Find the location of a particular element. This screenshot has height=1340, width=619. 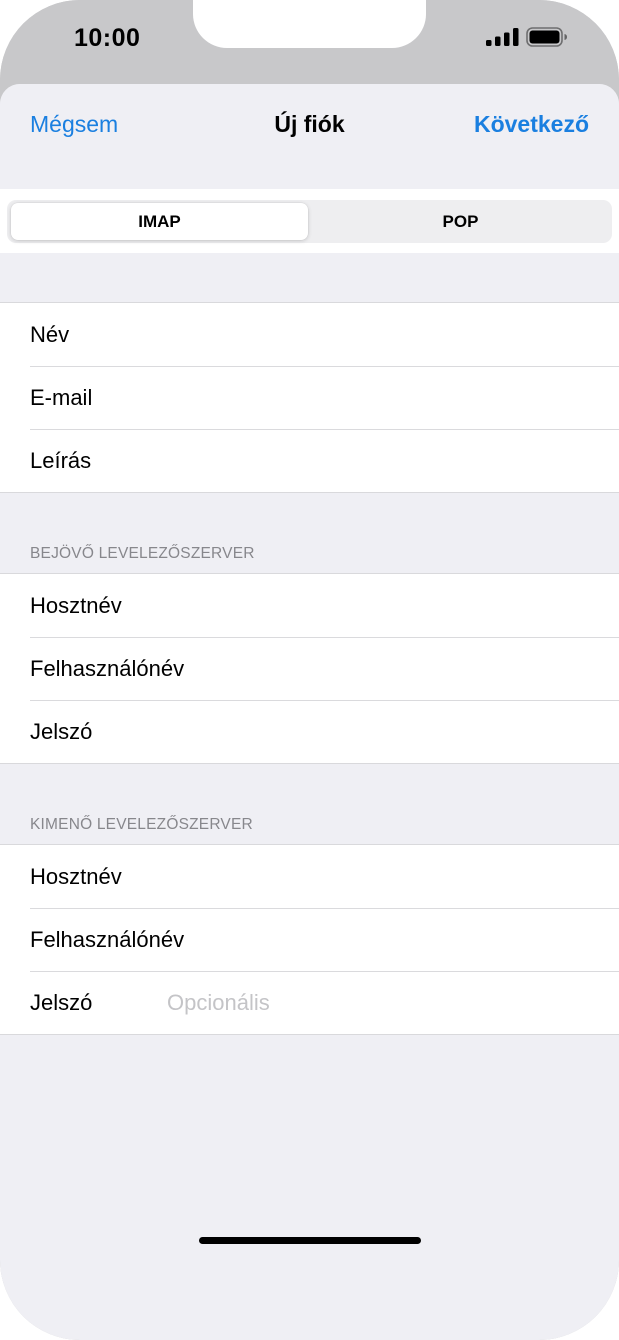

outgoing-password-label: Jelszó is located at coordinates (61, 1002).